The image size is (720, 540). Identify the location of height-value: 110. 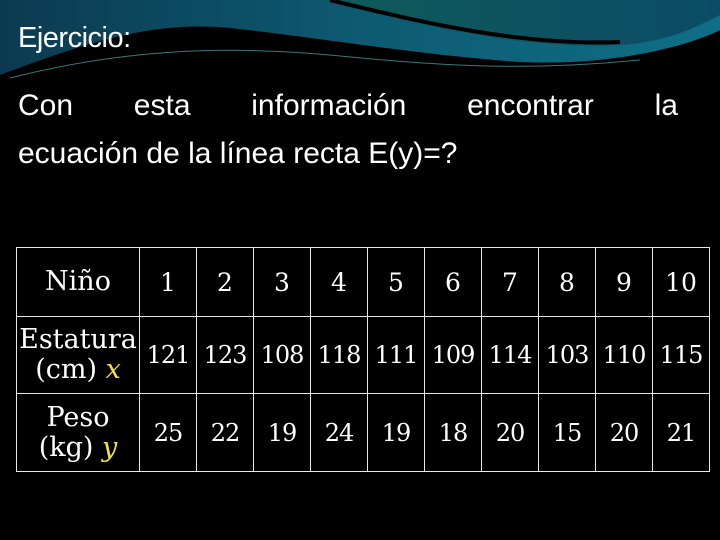
(624, 355).